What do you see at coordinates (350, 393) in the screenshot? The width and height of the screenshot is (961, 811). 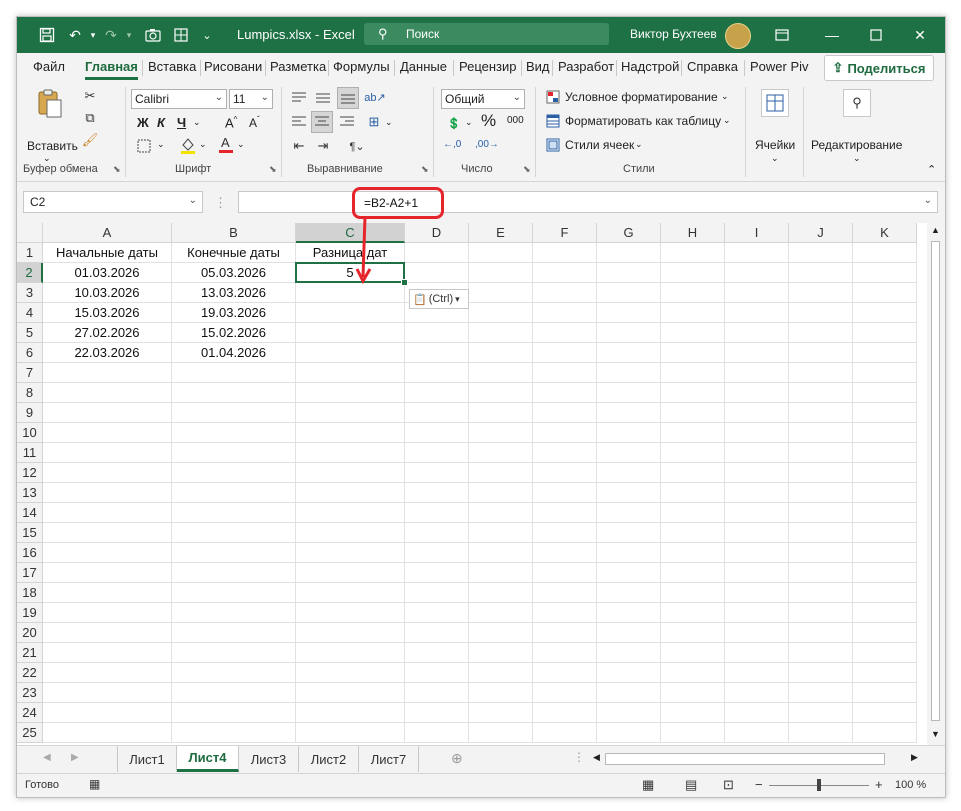 I see `cell-c8` at bounding box center [350, 393].